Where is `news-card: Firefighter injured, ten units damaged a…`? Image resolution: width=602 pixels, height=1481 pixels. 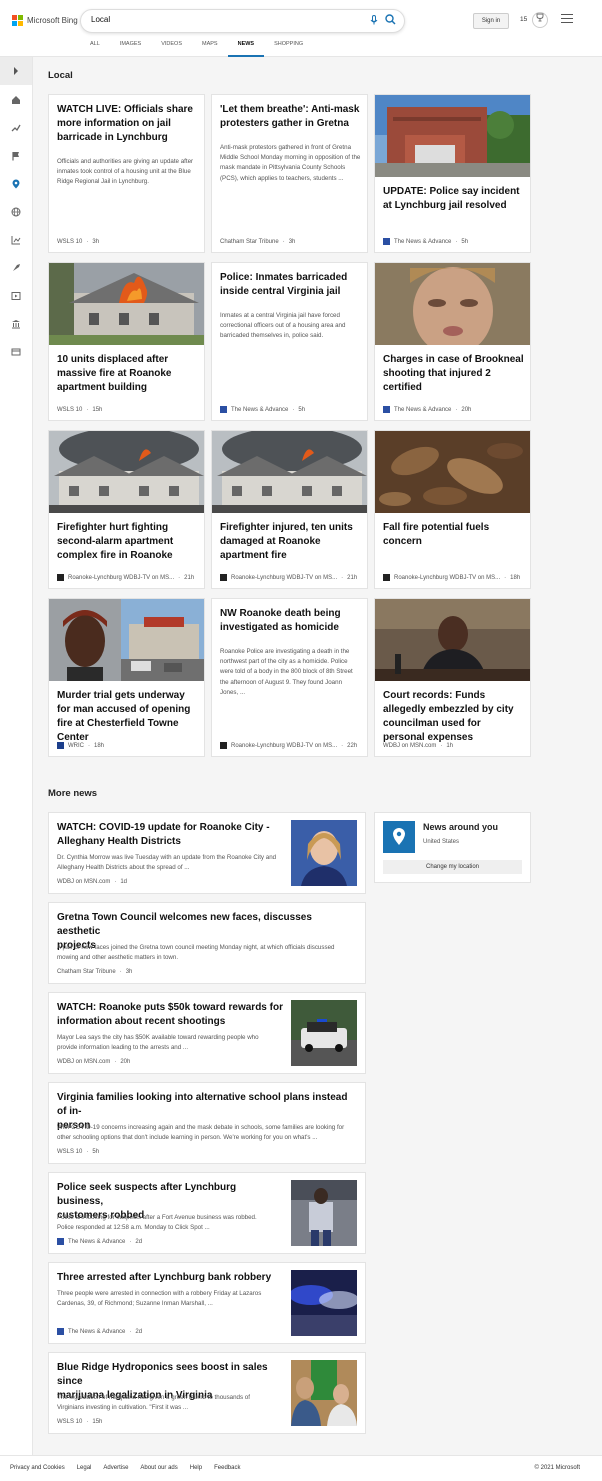 news-card: Firefighter injured, ten units damaged a… is located at coordinates (289, 509).